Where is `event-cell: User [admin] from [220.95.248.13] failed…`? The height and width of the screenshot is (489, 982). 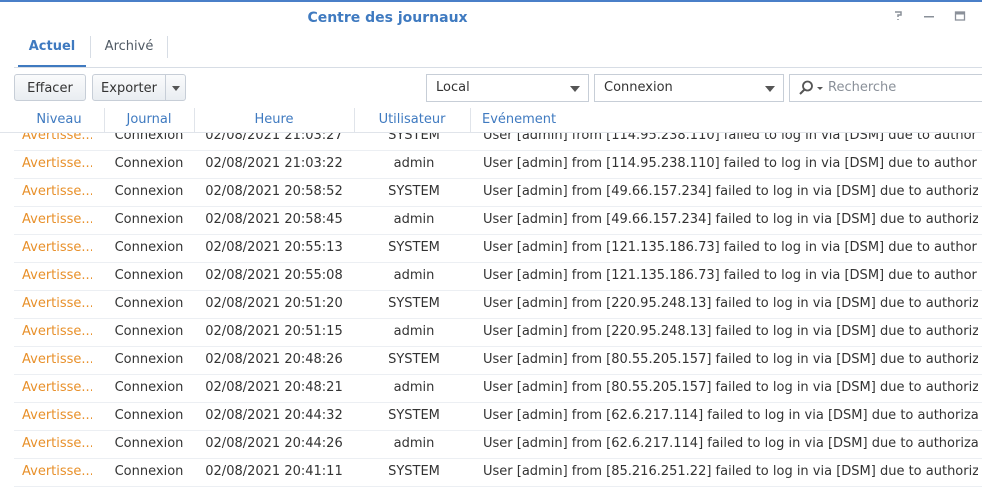 event-cell: User [admin] from [220.95.248.13] failed… is located at coordinates (730, 303).